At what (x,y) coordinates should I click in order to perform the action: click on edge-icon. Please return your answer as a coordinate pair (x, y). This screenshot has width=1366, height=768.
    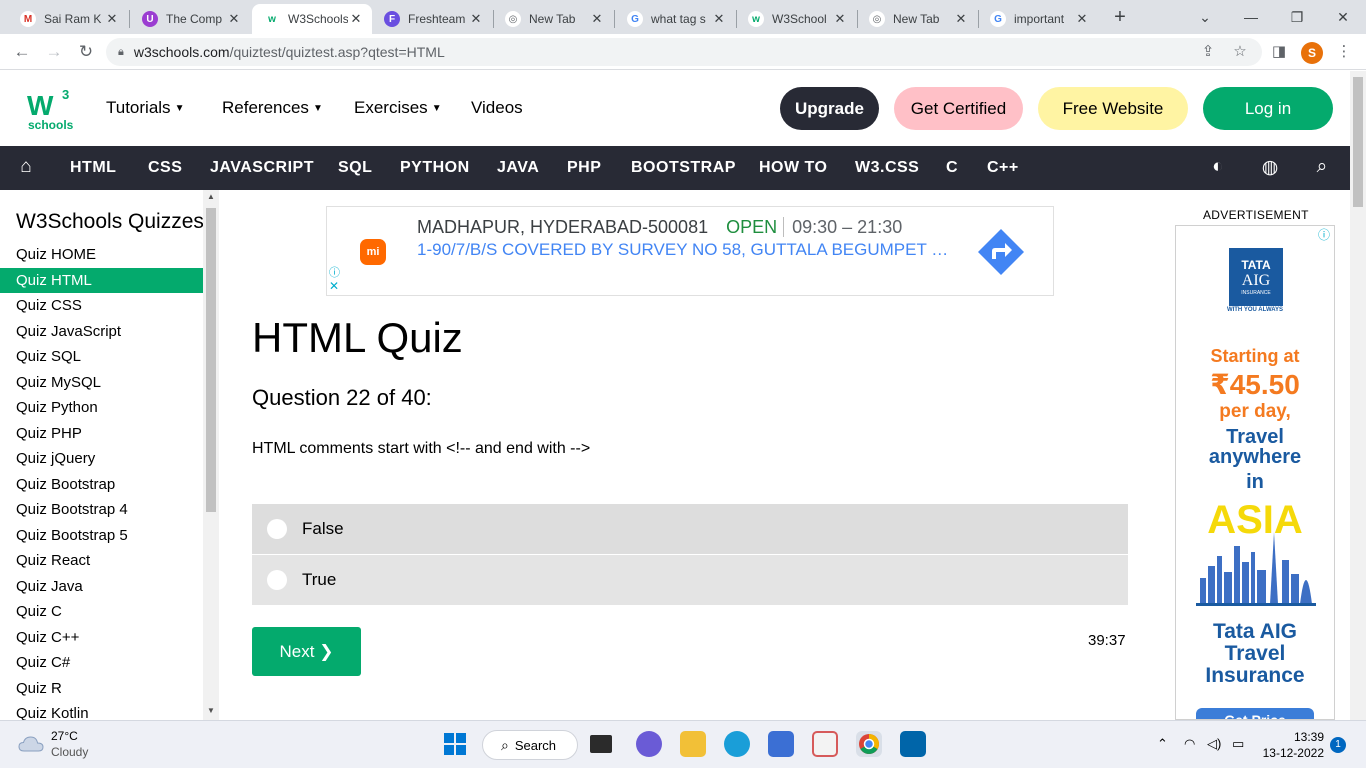
    Looking at the image, I should click on (737, 744).